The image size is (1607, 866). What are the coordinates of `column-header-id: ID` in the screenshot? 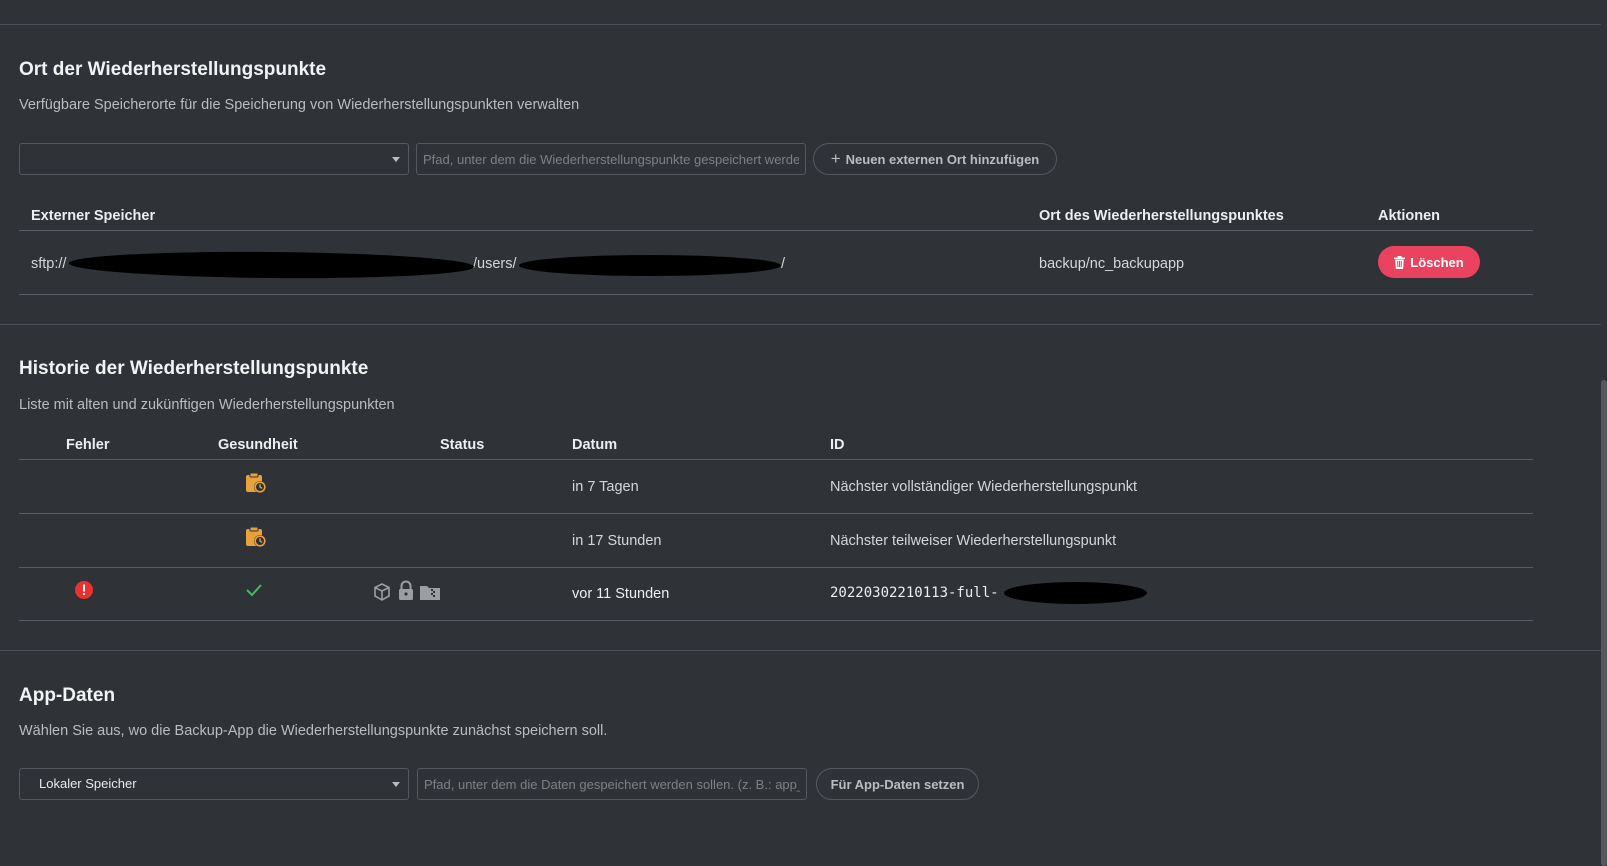 It's located at (837, 445).